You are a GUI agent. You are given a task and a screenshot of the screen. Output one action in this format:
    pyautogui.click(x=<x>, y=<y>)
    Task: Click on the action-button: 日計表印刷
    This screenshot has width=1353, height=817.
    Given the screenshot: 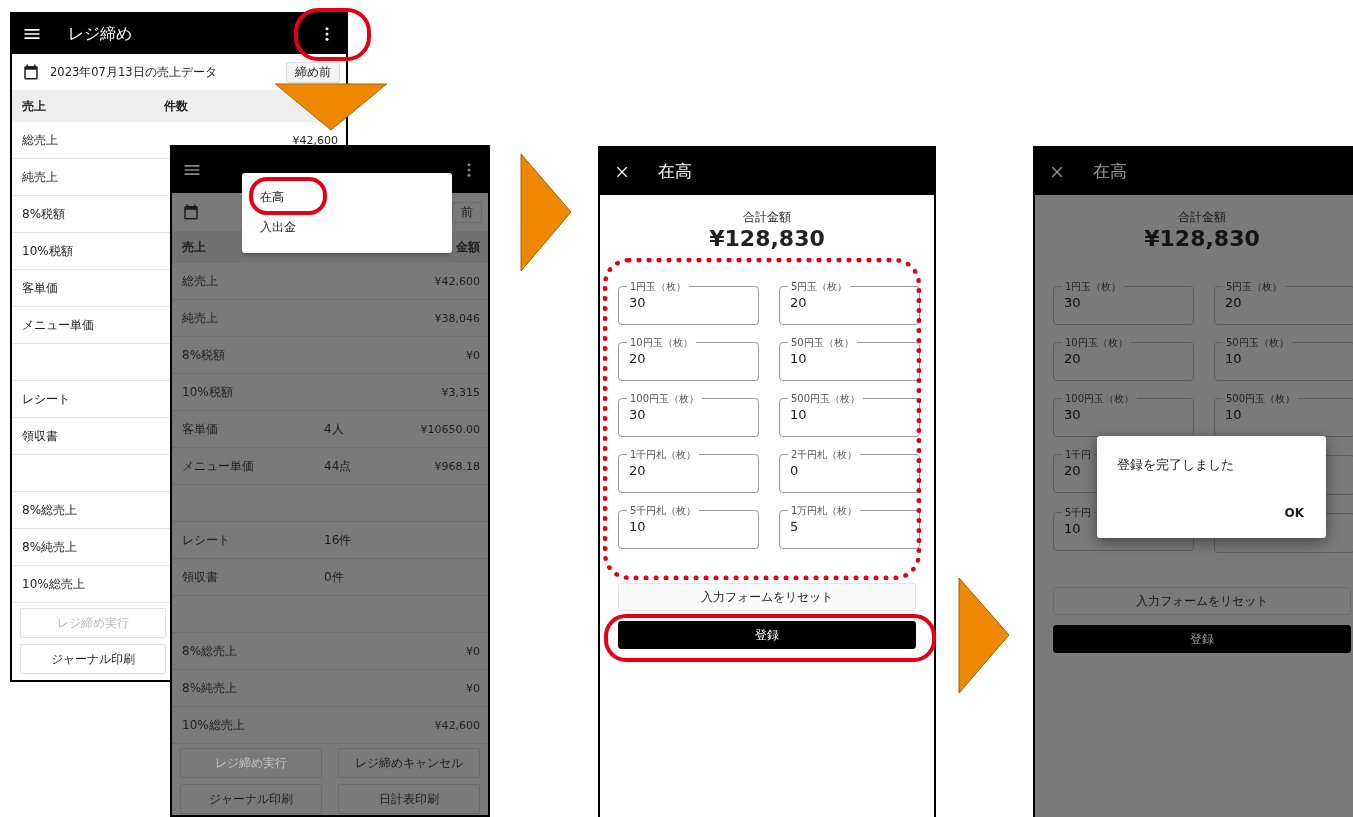 What is the action you would take?
    pyautogui.click(x=409, y=799)
    